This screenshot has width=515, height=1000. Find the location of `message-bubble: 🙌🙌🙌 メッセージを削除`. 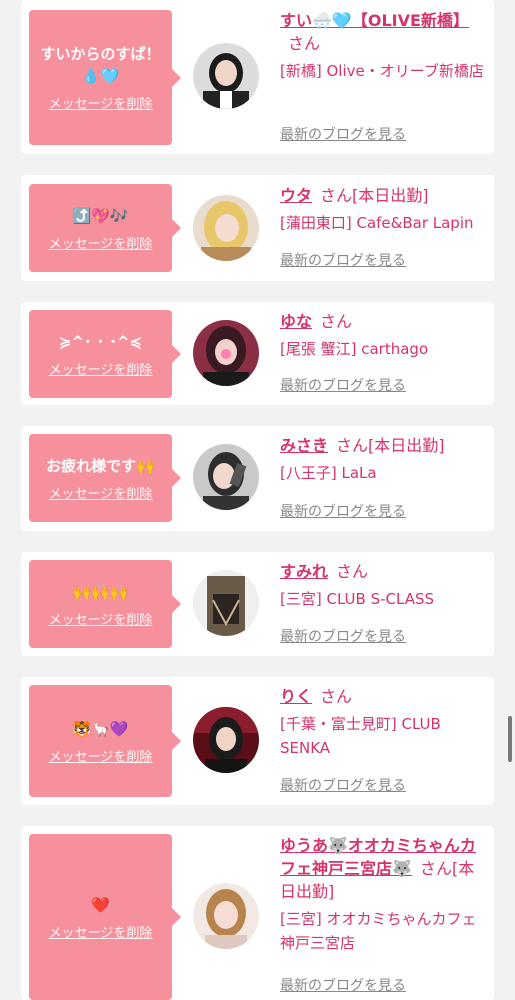

message-bubble: 🙌🙌🙌 メッセージを削除 is located at coordinates (105, 604).